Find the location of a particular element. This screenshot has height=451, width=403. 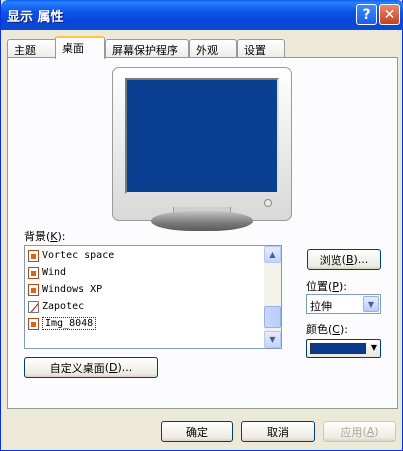

help-icon: ? is located at coordinates (366, 14).